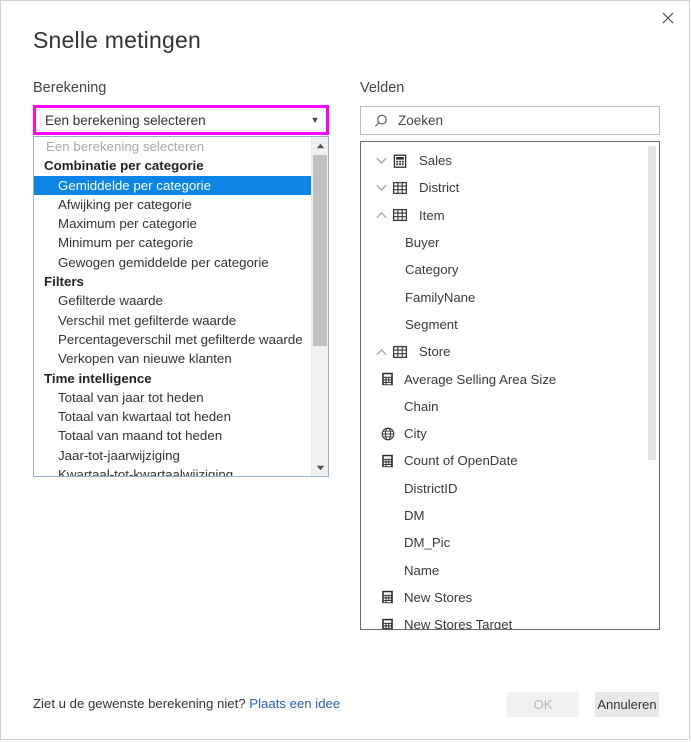  What do you see at coordinates (172, 185) in the screenshot?
I see `calculation-option-selected: Gemiddelde per categorie` at bounding box center [172, 185].